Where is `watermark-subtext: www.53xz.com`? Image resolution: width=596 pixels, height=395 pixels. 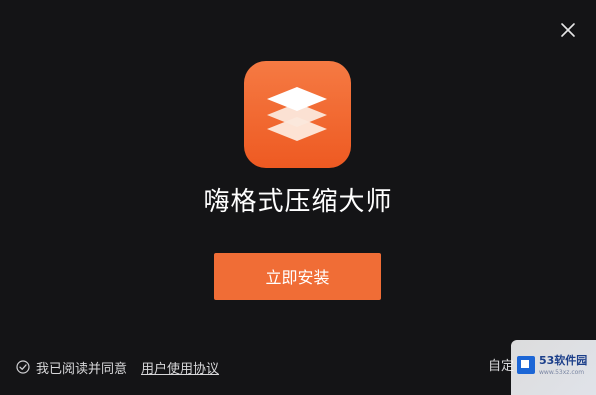 watermark-subtext: www.53xz.com is located at coordinates (562, 372).